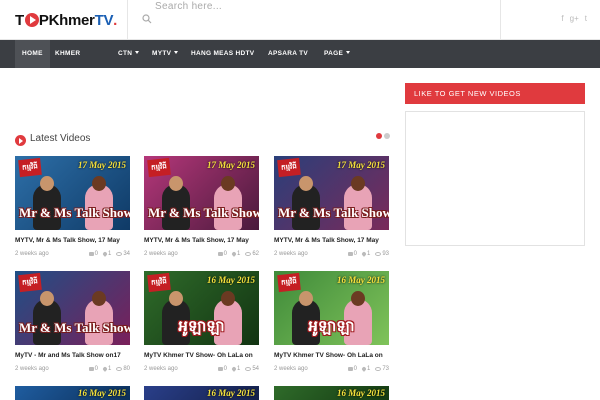 This screenshot has width=600, height=400. I want to click on video-thumbnail: កម្មវិធី Mr & Ms Talk Show, so click(72, 308).